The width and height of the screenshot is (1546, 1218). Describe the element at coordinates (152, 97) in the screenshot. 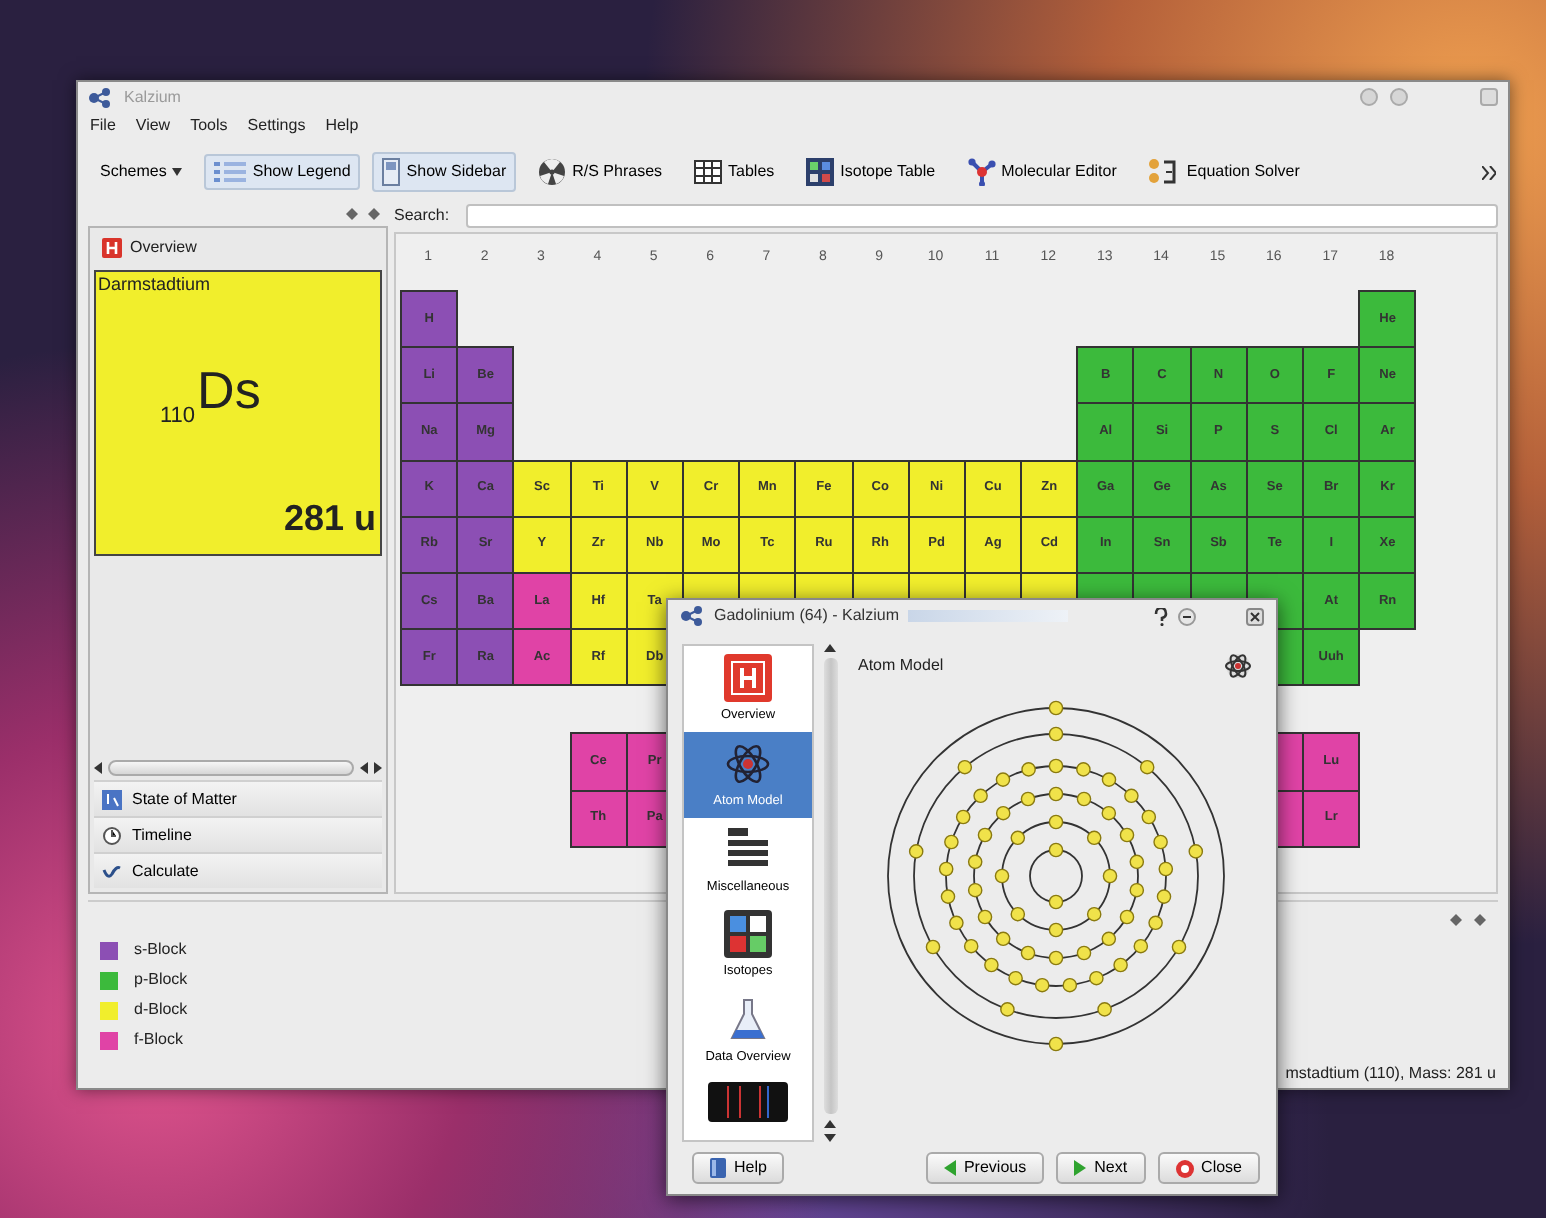

I see `window-title: Kalzium` at that location.